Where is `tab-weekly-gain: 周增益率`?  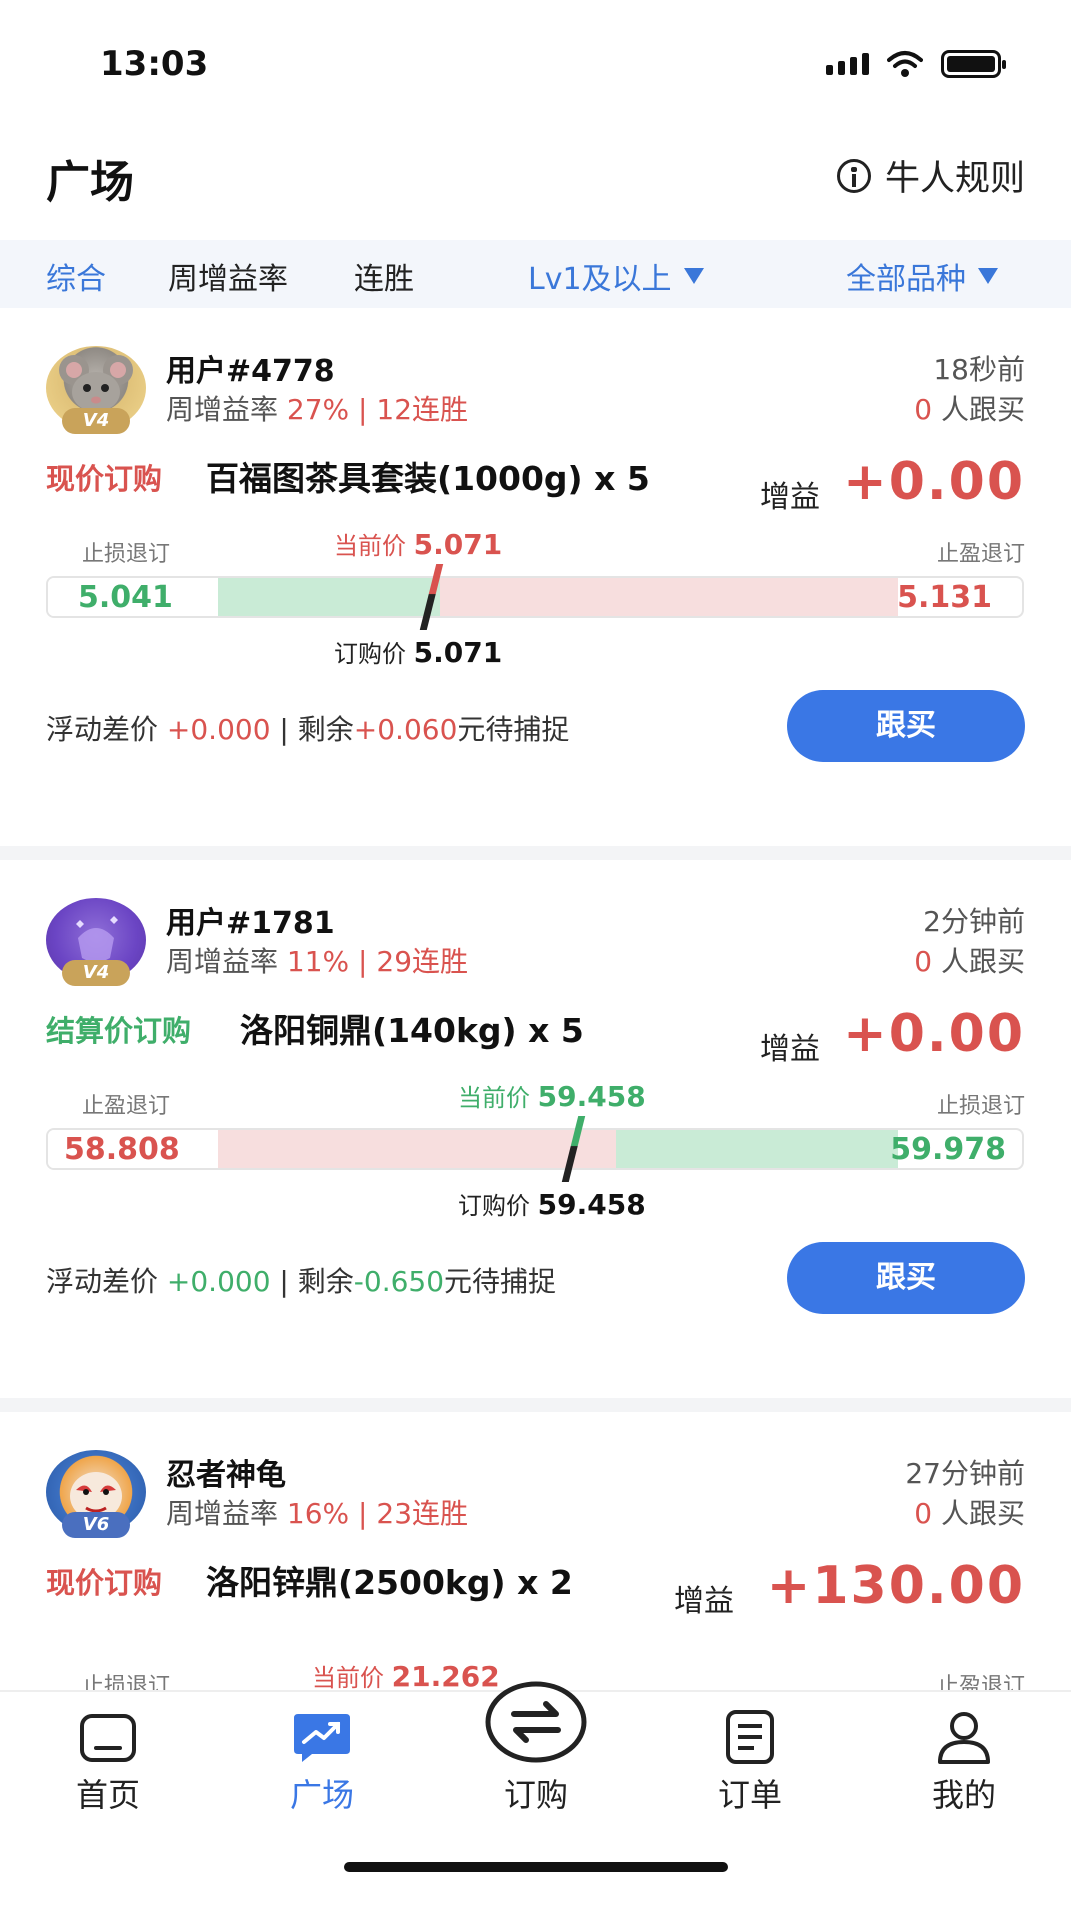 tab-weekly-gain: 周增益率 is located at coordinates (228, 276).